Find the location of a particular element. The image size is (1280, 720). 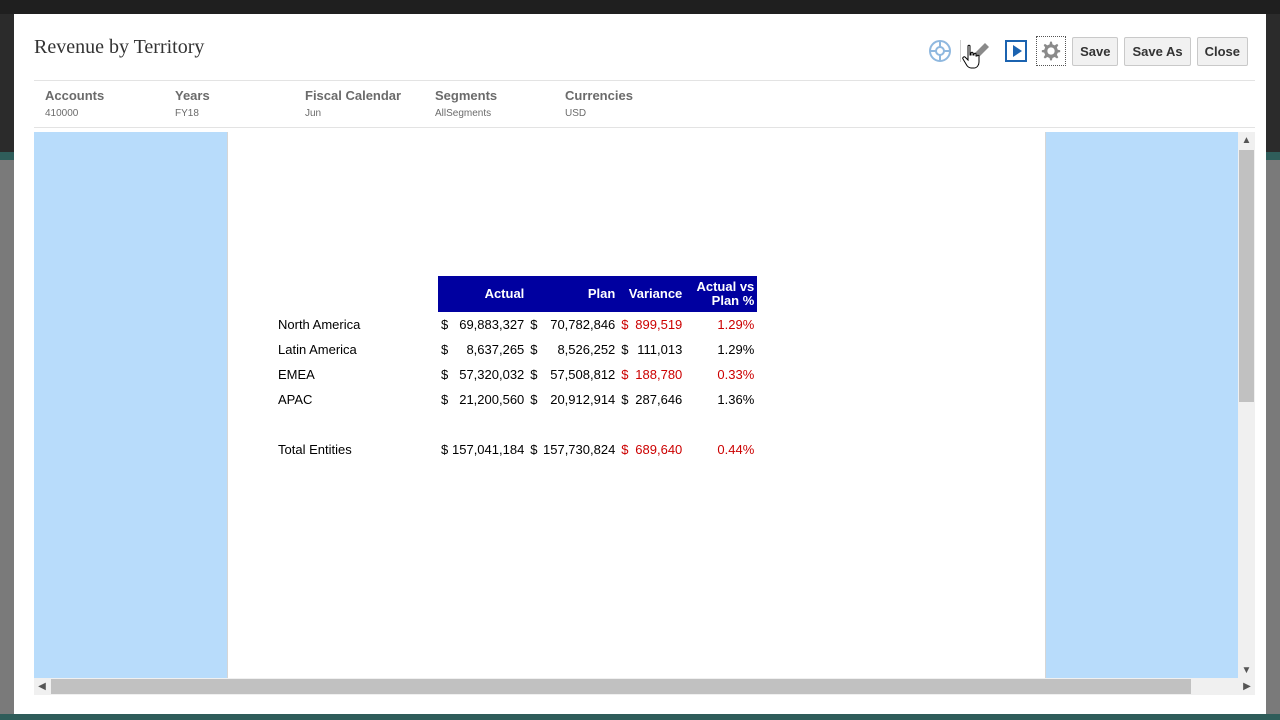

variance-value: 899,519 is located at coordinates (659, 324).